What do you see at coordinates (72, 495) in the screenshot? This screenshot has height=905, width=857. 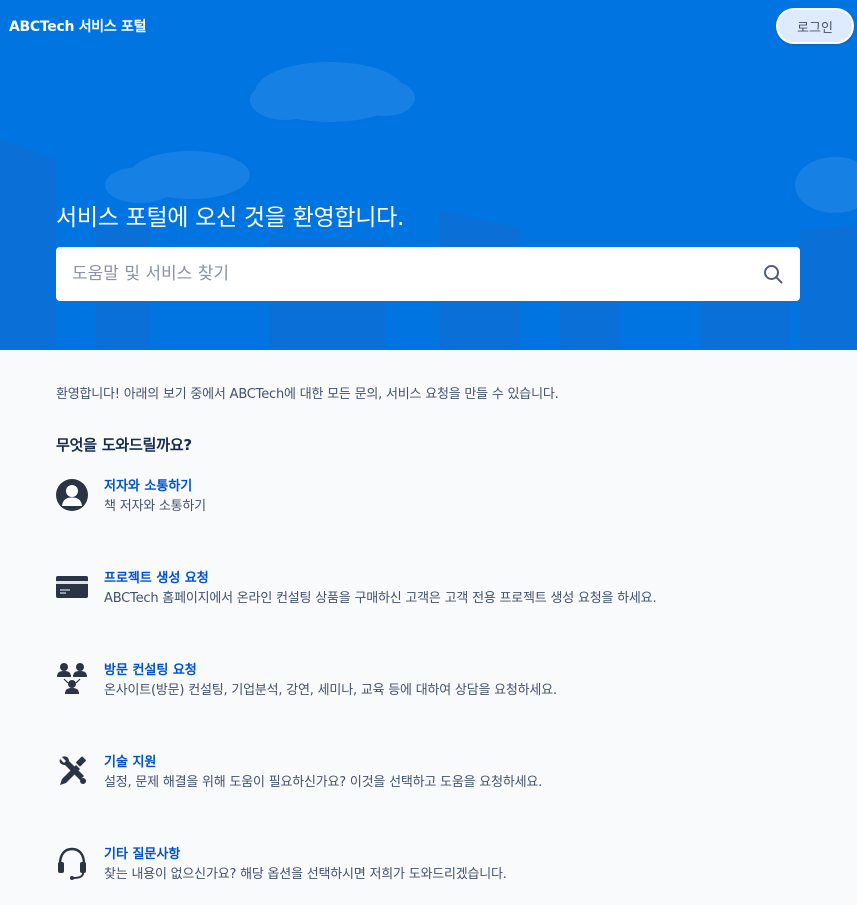 I see `user-avatar-icon` at bounding box center [72, 495].